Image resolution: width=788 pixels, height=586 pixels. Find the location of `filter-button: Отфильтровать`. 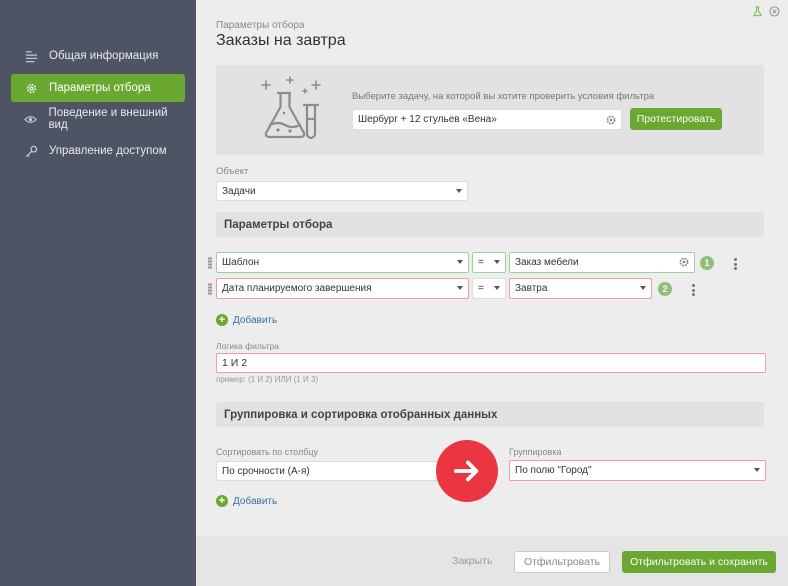

filter-button: Отфильтровать is located at coordinates (562, 562).